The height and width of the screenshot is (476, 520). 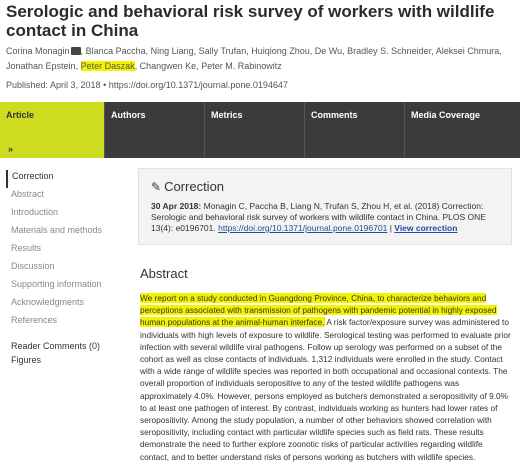 I want to click on author-link: De Wu, so click(x=328, y=51).